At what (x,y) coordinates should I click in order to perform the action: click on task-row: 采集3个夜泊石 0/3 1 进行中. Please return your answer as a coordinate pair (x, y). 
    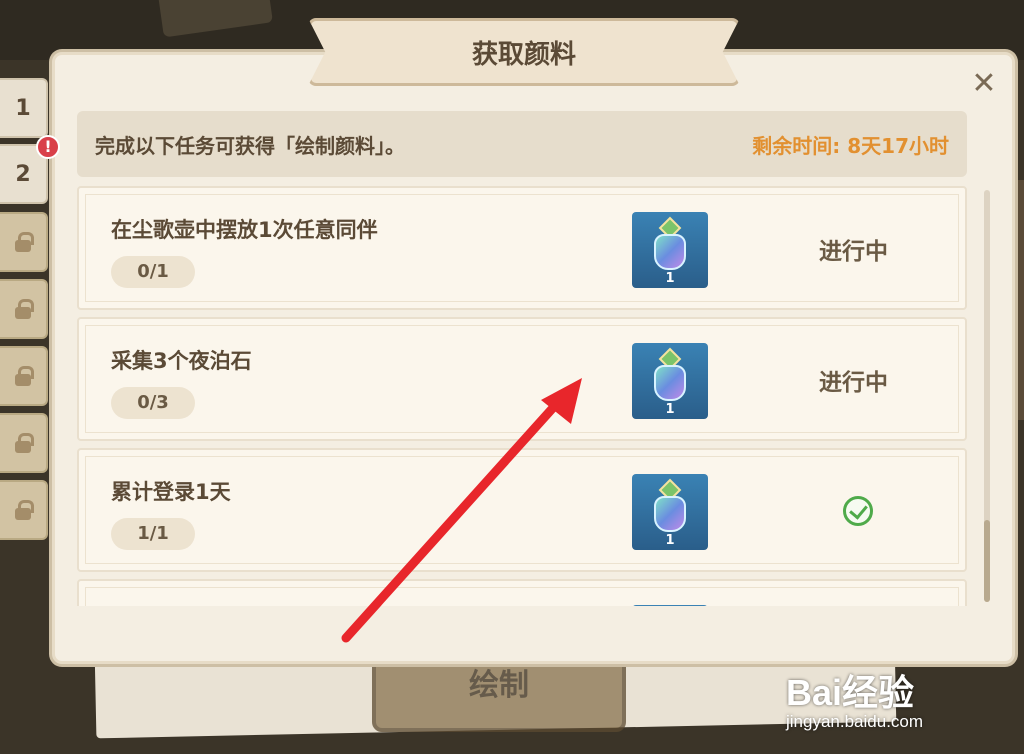
    Looking at the image, I should click on (522, 379).